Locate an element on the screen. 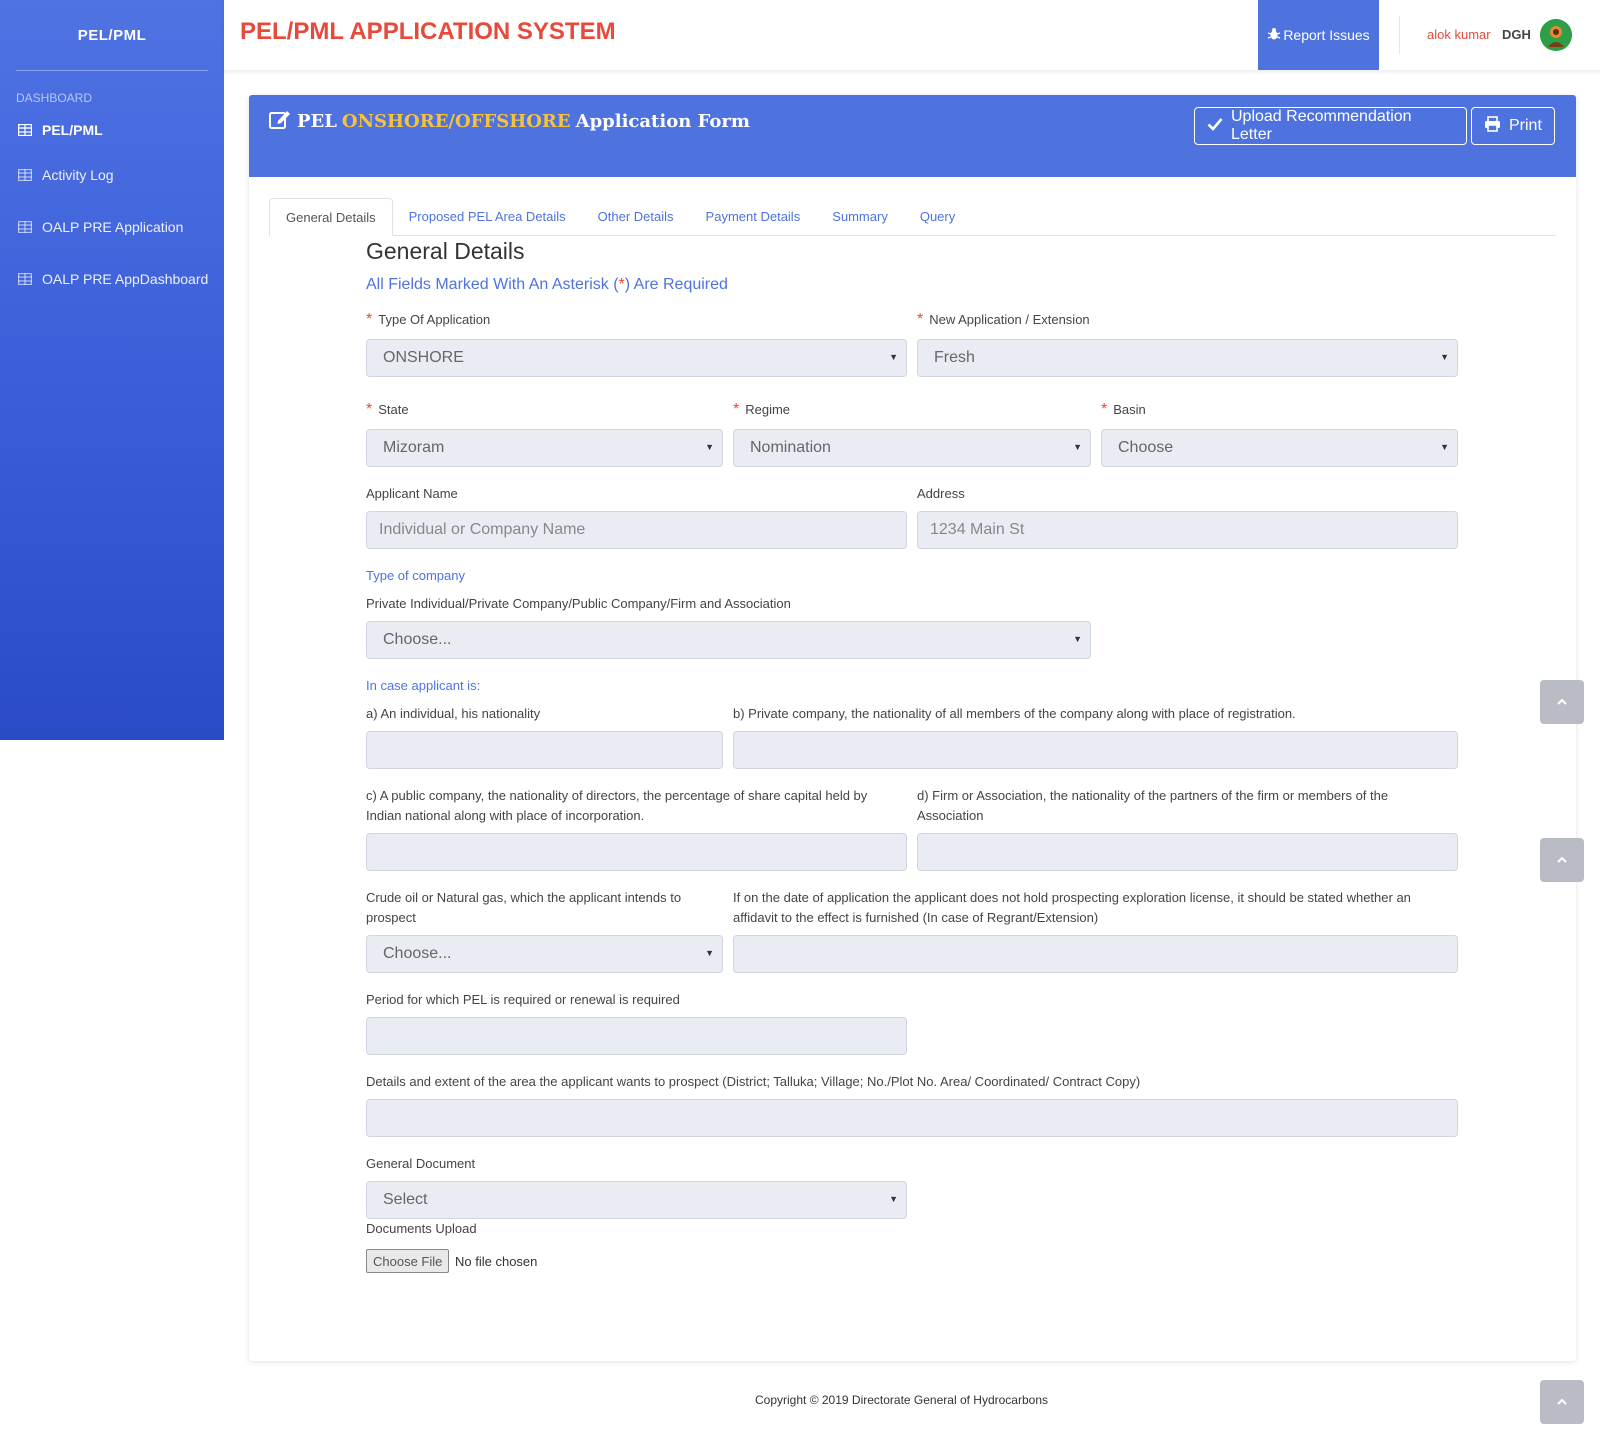  in-case-heading: In case applicant is: is located at coordinates (423, 685).